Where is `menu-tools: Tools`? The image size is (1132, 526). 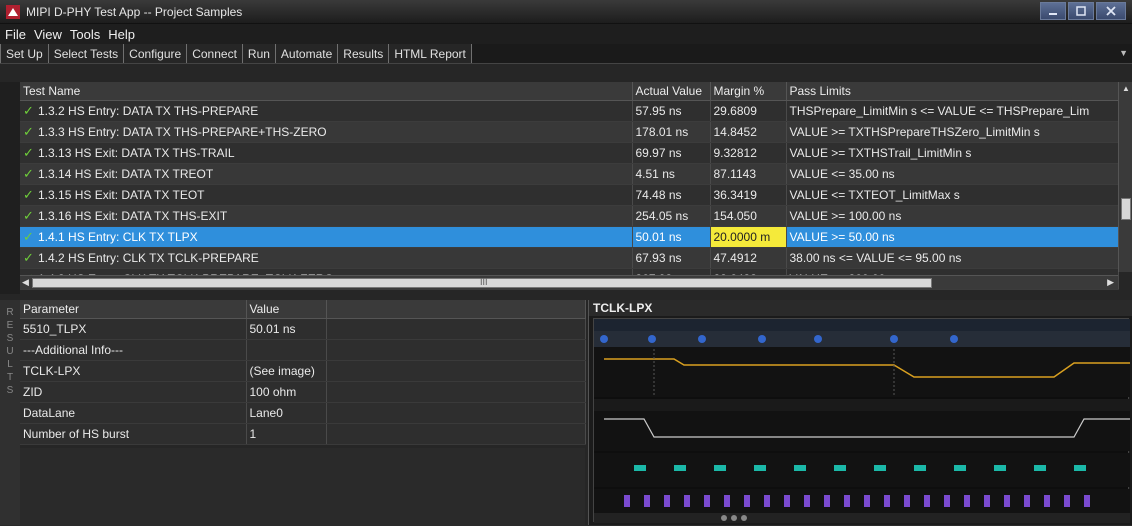
menu-tools: Tools is located at coordinates (85, 34).